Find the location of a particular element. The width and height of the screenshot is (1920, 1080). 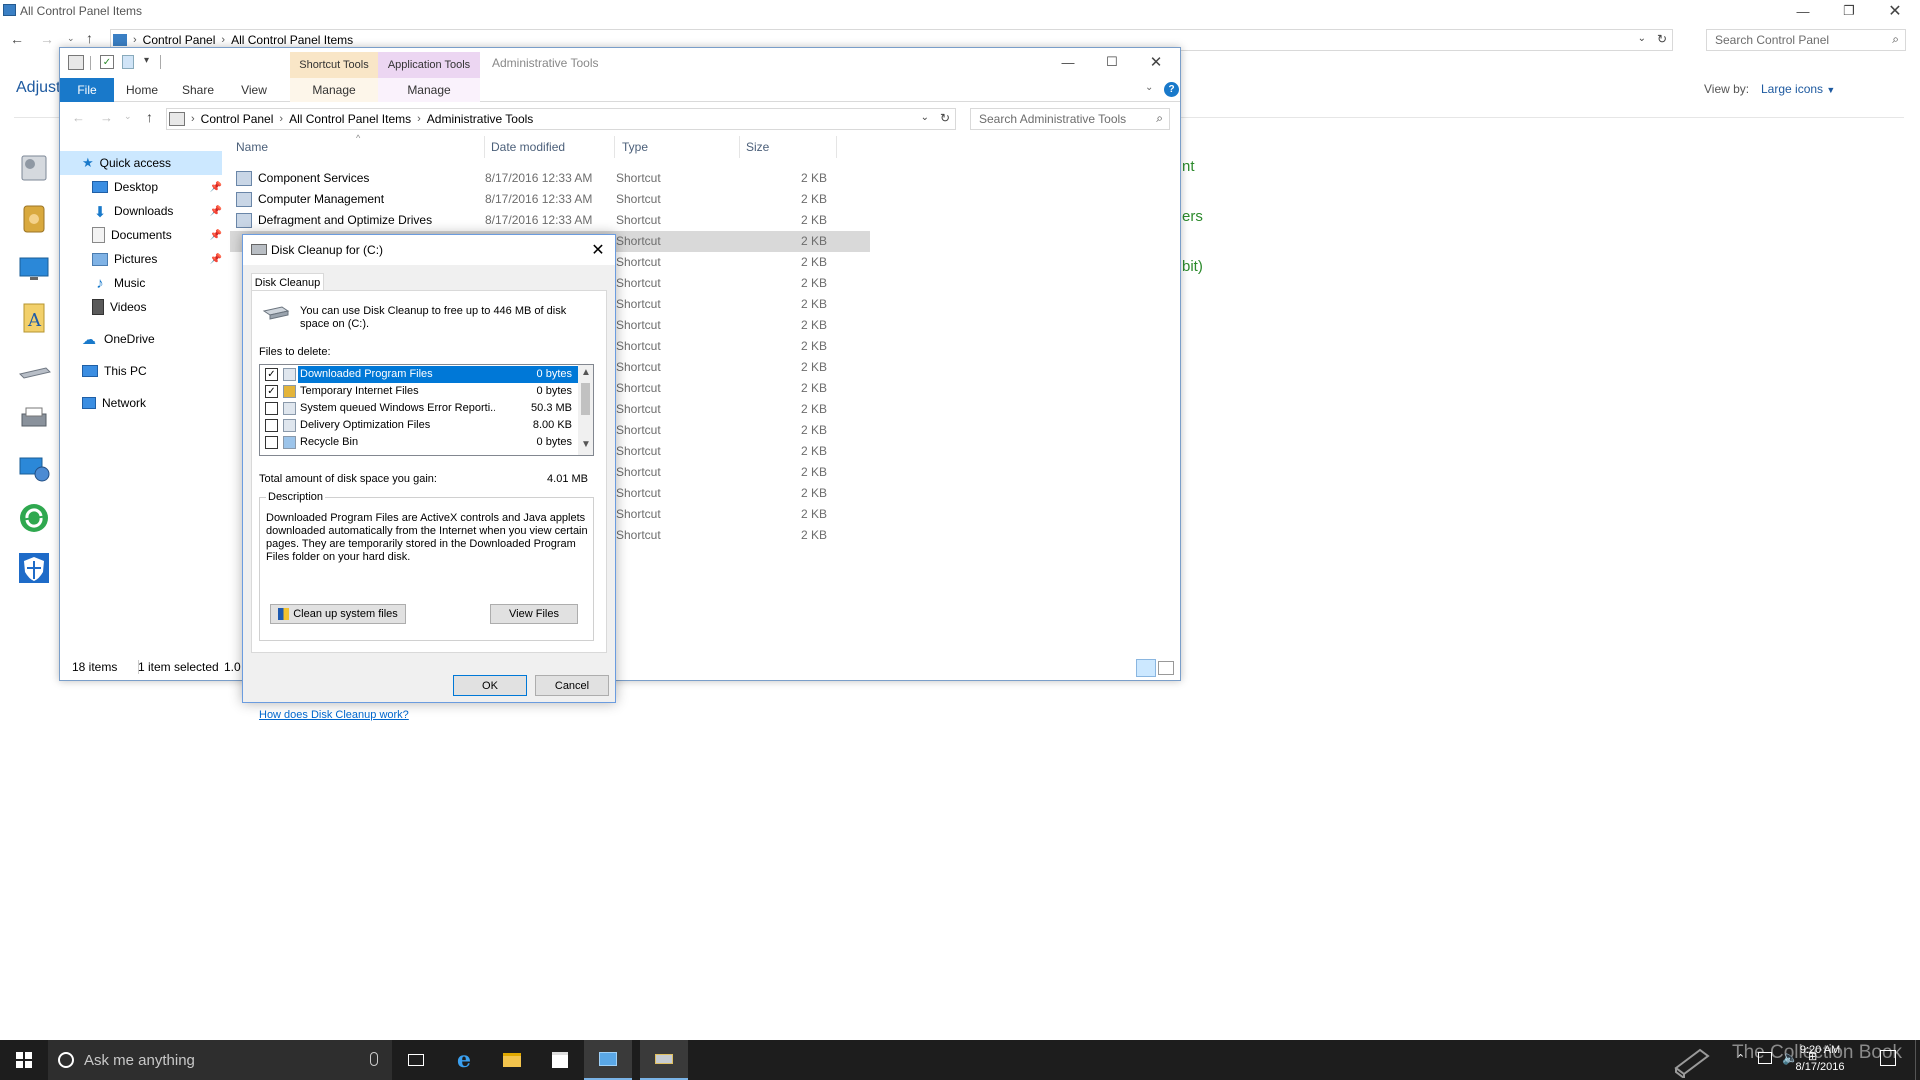

file-explorer-icon is located at coordinates (512, 1060).